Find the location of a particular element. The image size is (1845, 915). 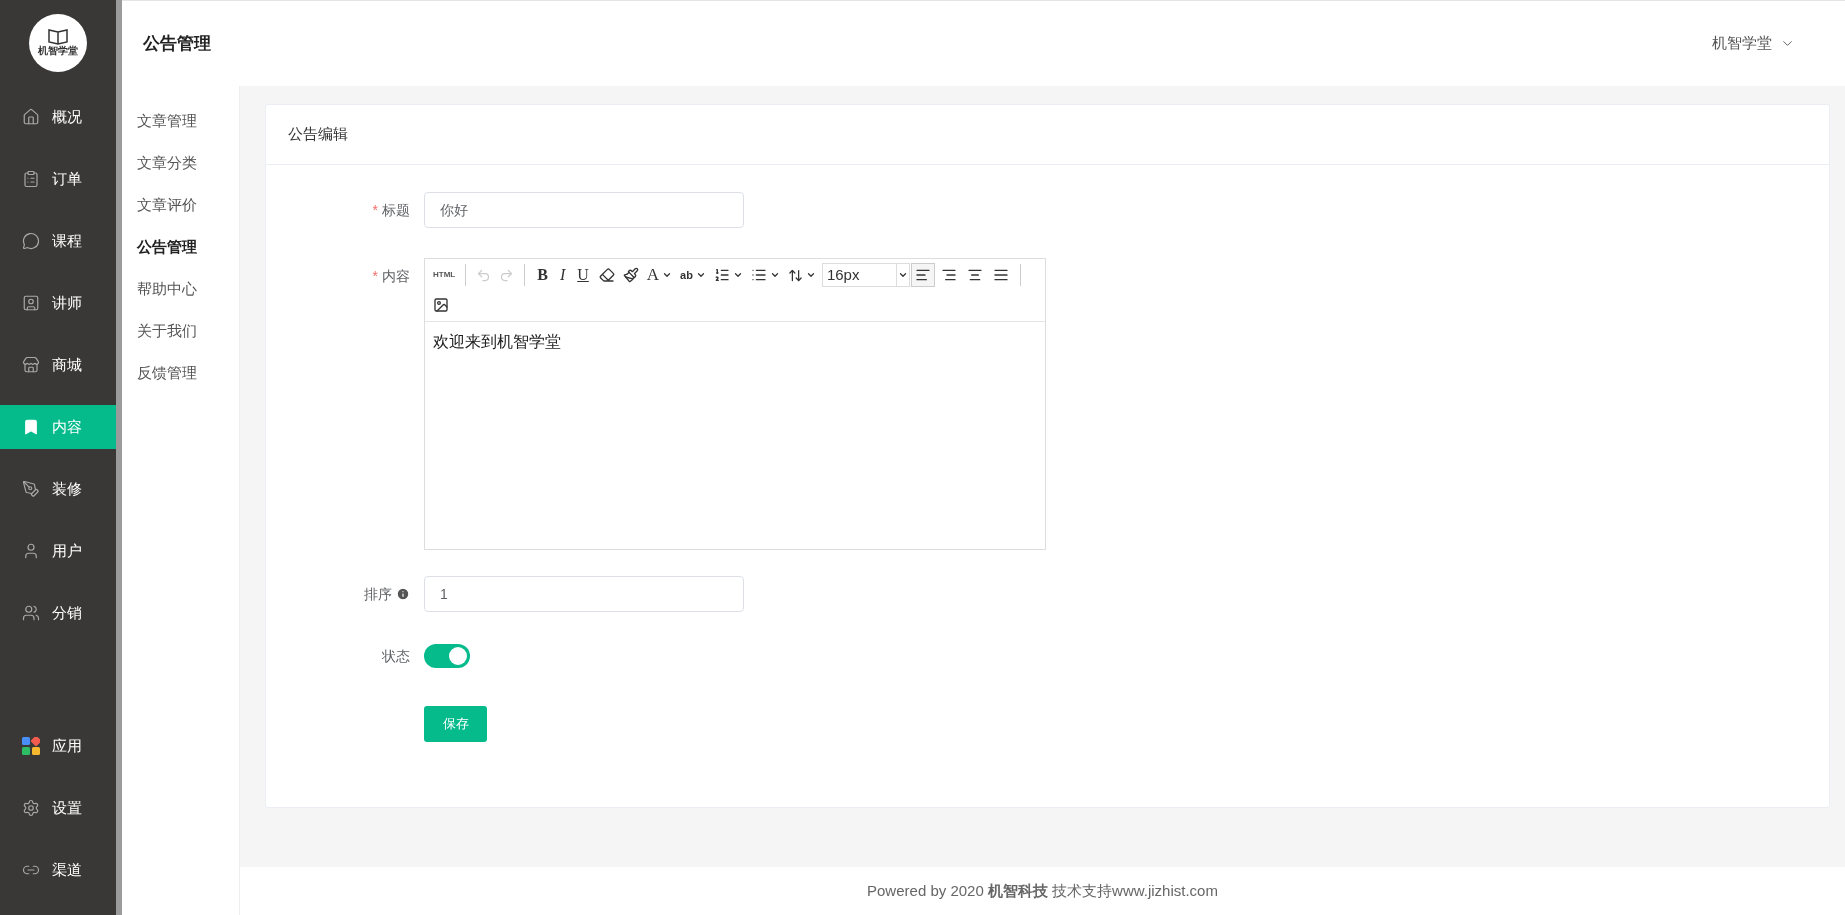

highlight-button: ab is located at coordinates (693, 275).